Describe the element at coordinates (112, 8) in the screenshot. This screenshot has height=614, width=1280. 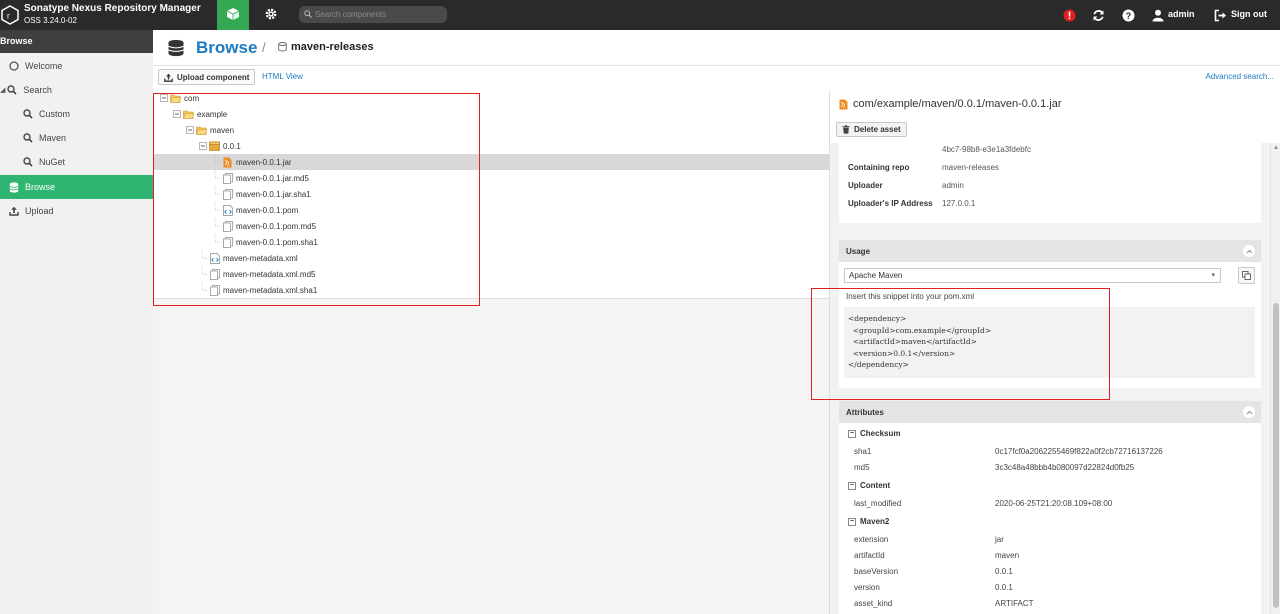
I see `app-title: Sonatype Nexus Repository Manager` at that location.